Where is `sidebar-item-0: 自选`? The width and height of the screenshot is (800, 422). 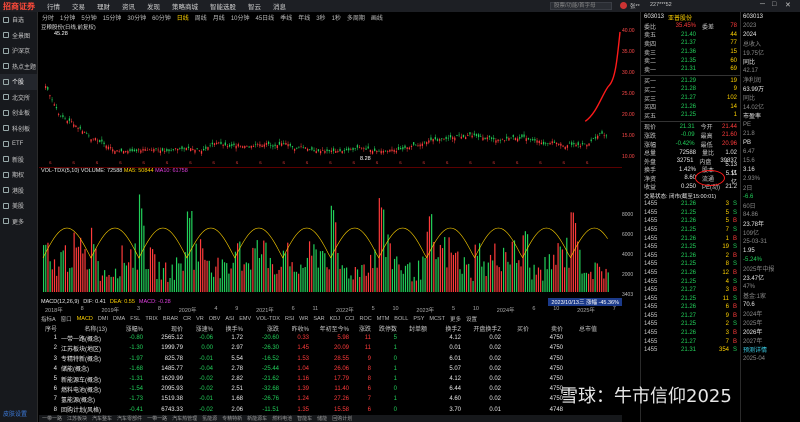 sidebar-item-0: 自选 is located at coordinates (18, 20).